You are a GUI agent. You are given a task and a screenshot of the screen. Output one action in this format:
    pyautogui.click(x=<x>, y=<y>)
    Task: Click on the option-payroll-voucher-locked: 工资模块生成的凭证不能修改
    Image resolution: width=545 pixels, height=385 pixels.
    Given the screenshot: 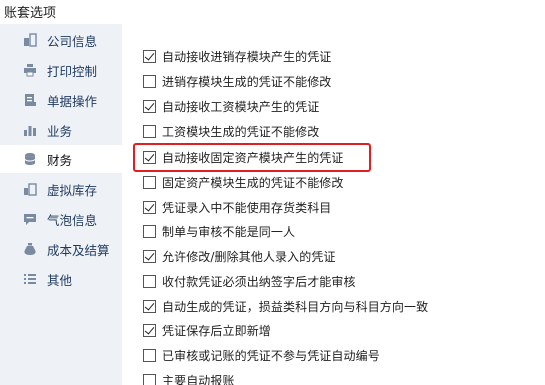 What is the action you would take?
    pyautogui.click(x=231, y=131)
    